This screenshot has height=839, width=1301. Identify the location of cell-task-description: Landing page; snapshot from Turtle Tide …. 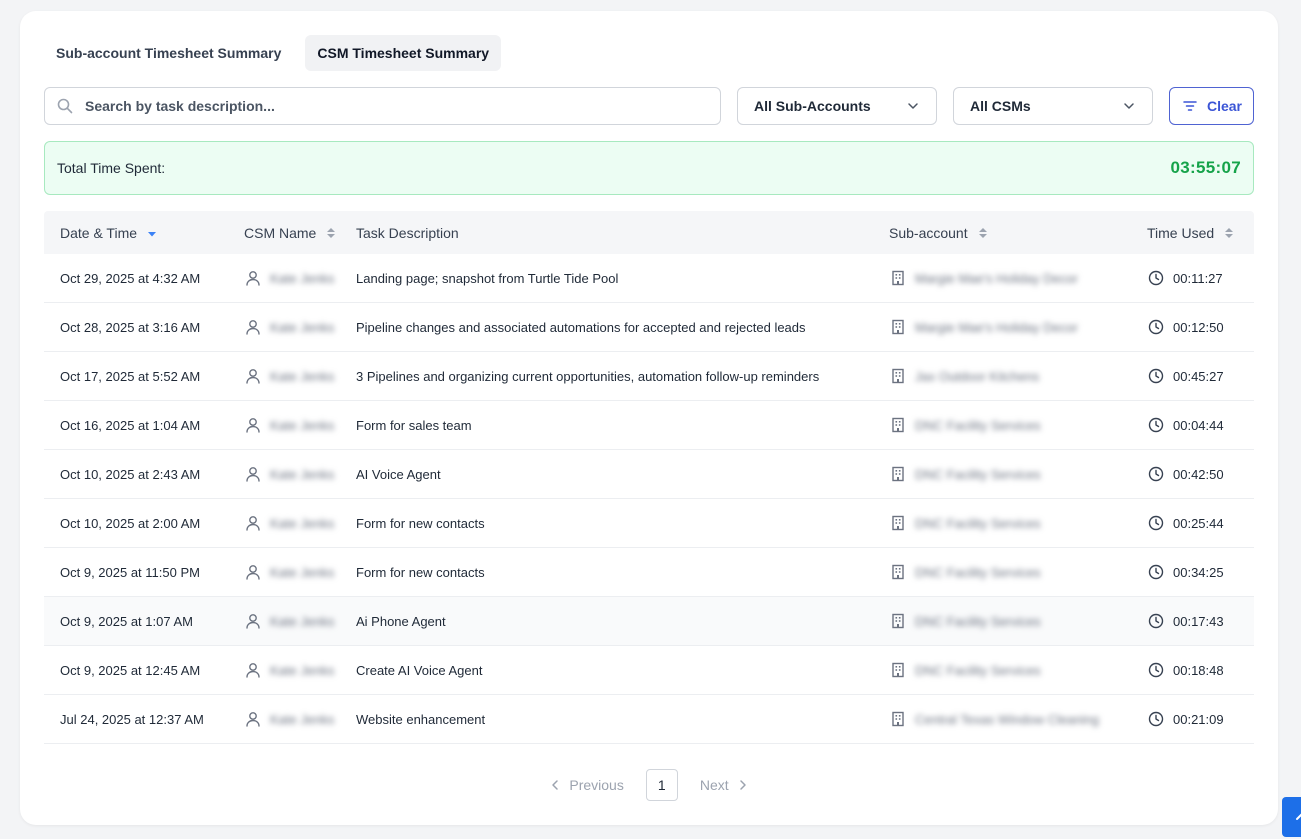
(487, 278).